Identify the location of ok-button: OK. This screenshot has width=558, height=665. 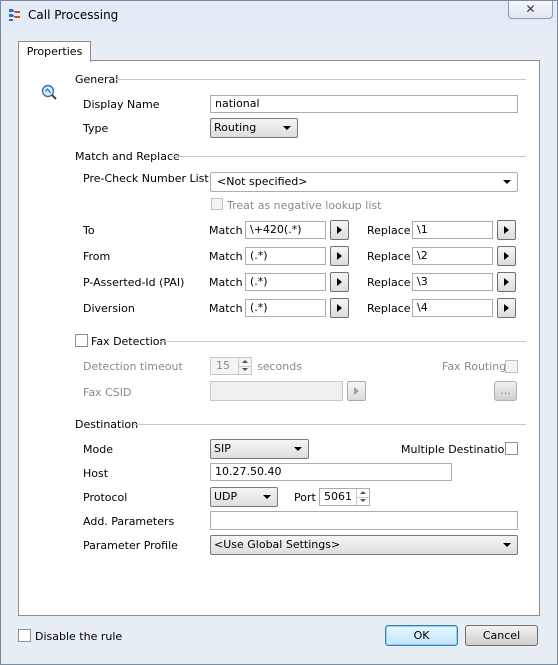
(421, 635).